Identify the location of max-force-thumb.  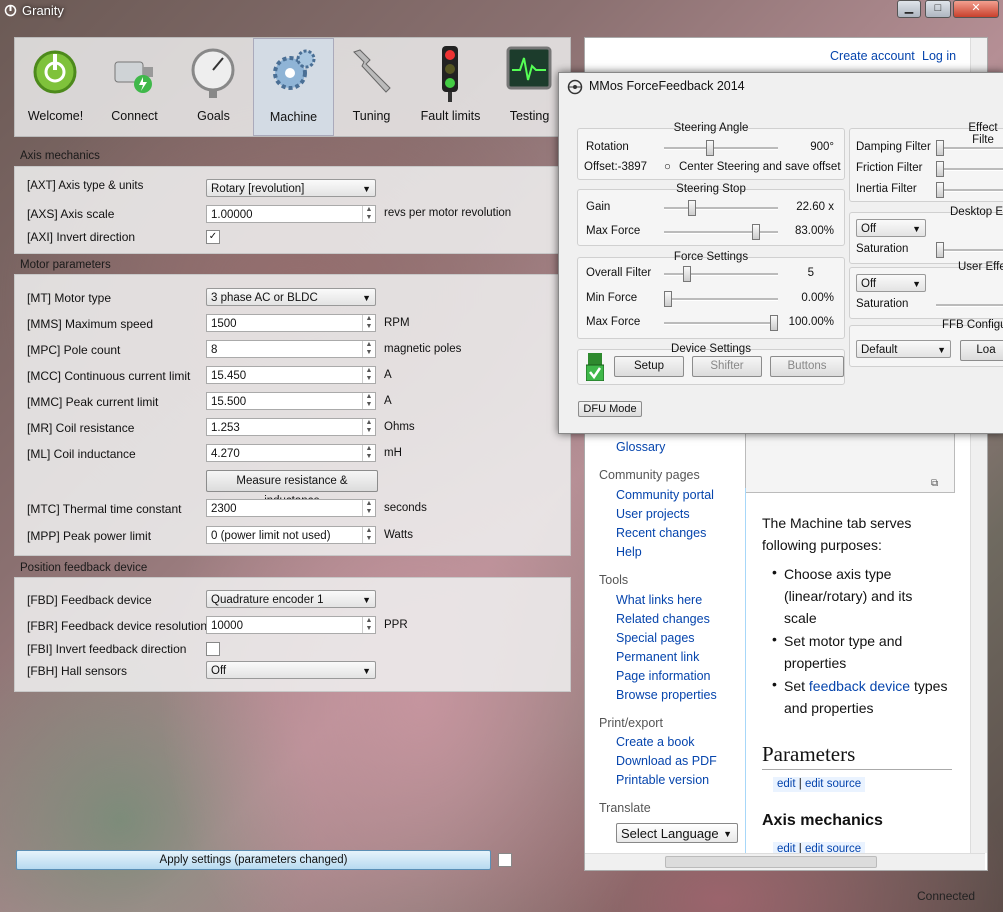
(755, 232).